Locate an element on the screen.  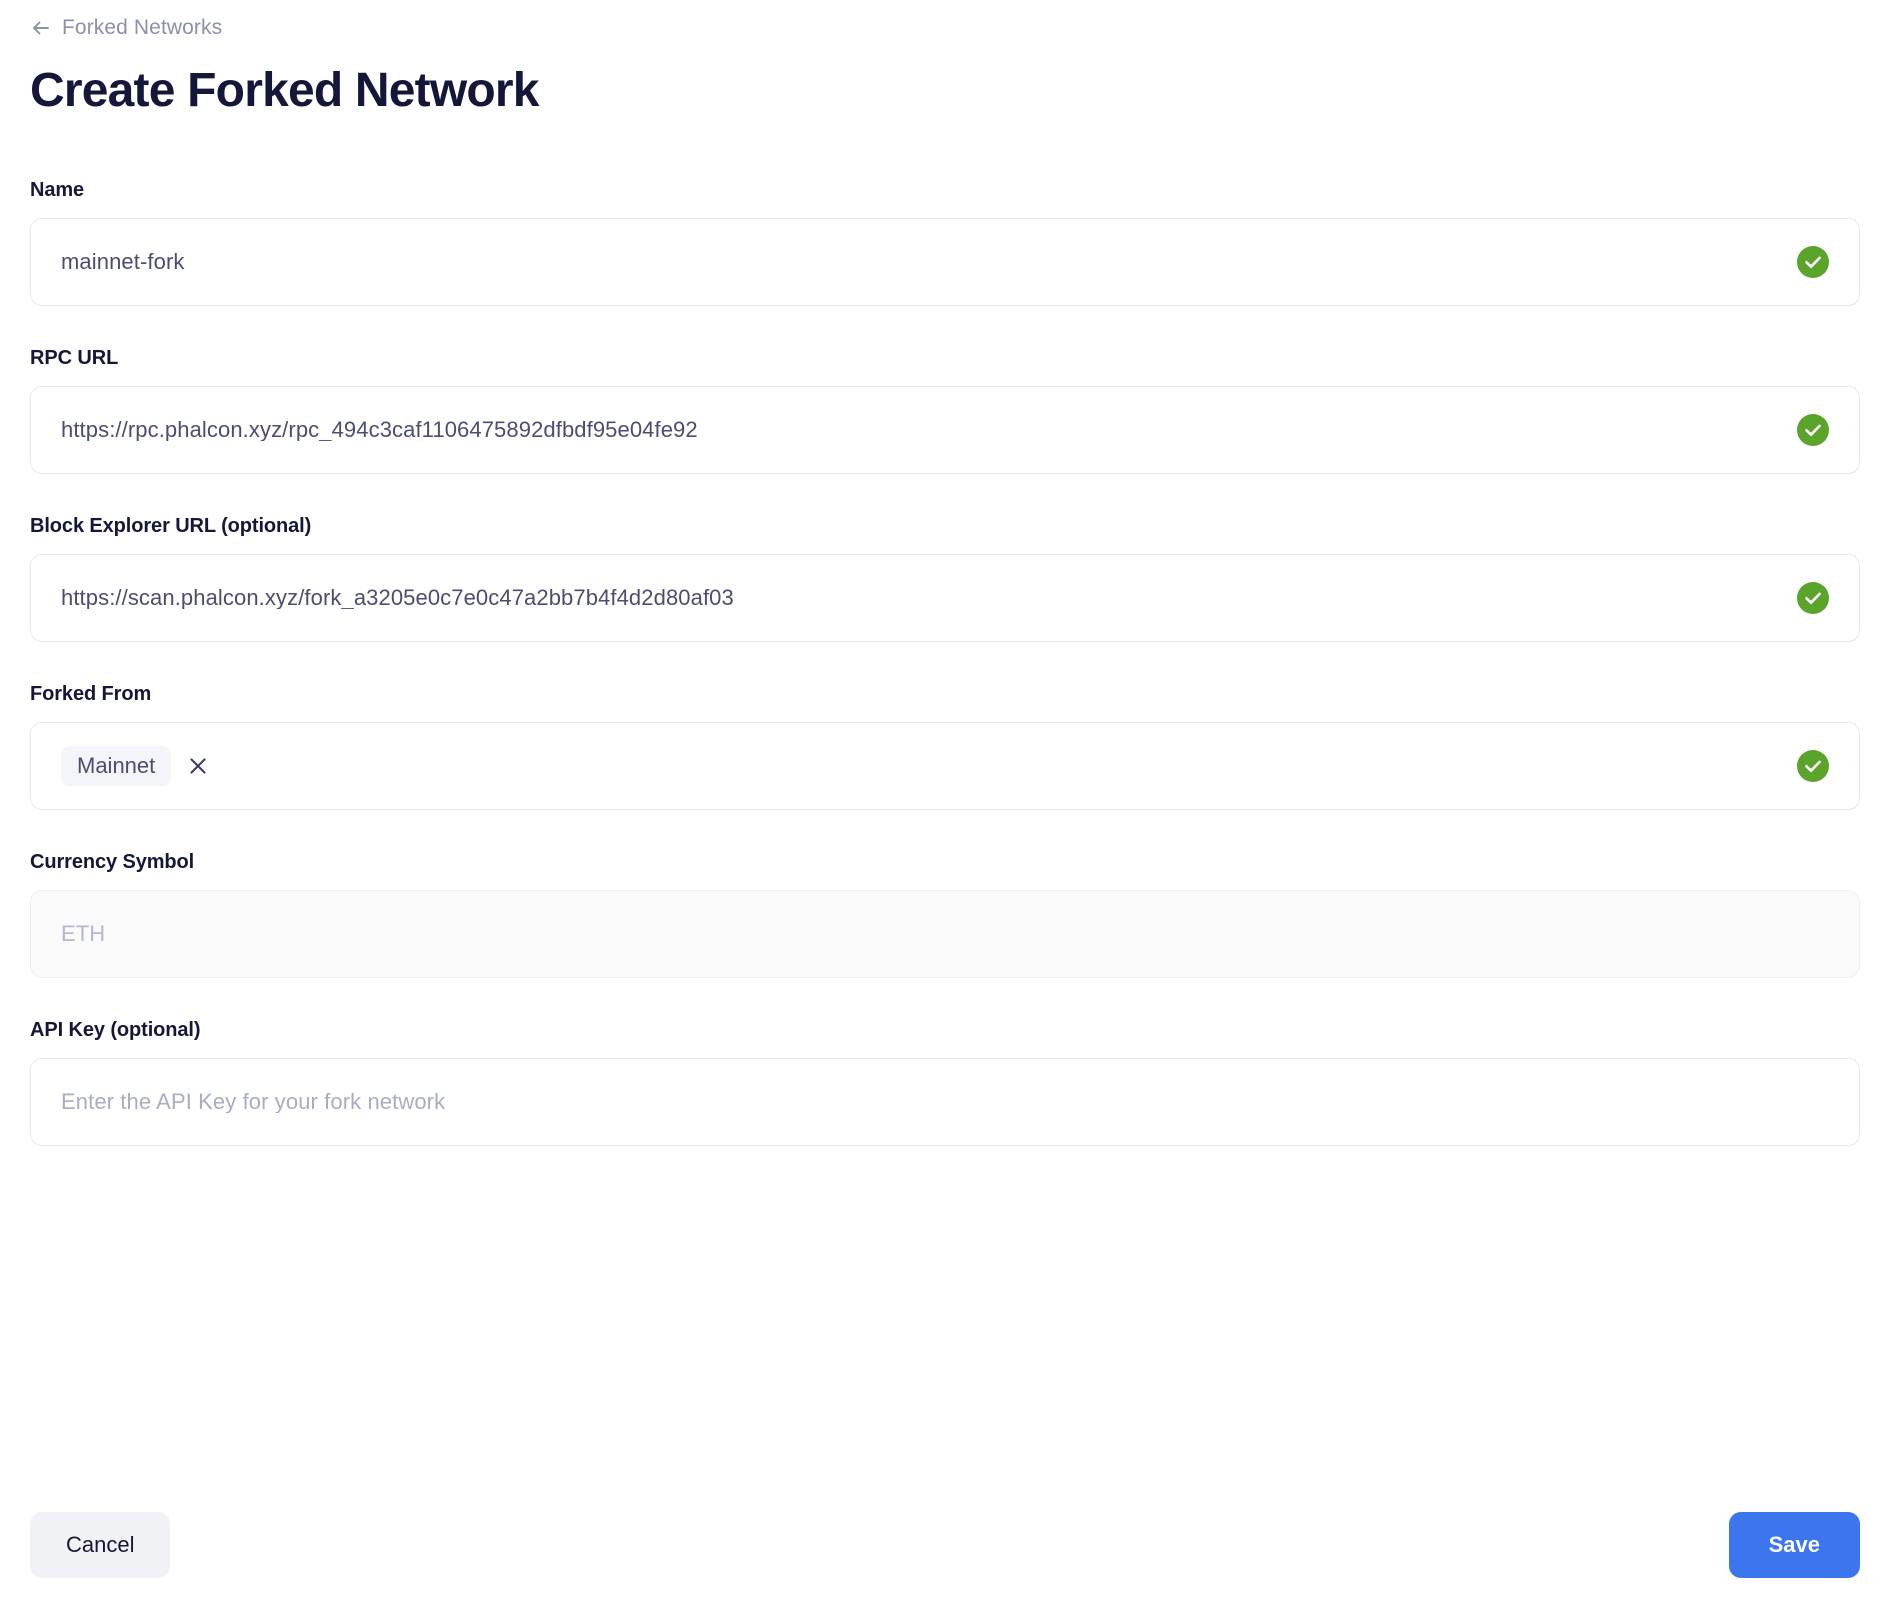
name-input: mainnet-fork is located at coordinates (945, 261).